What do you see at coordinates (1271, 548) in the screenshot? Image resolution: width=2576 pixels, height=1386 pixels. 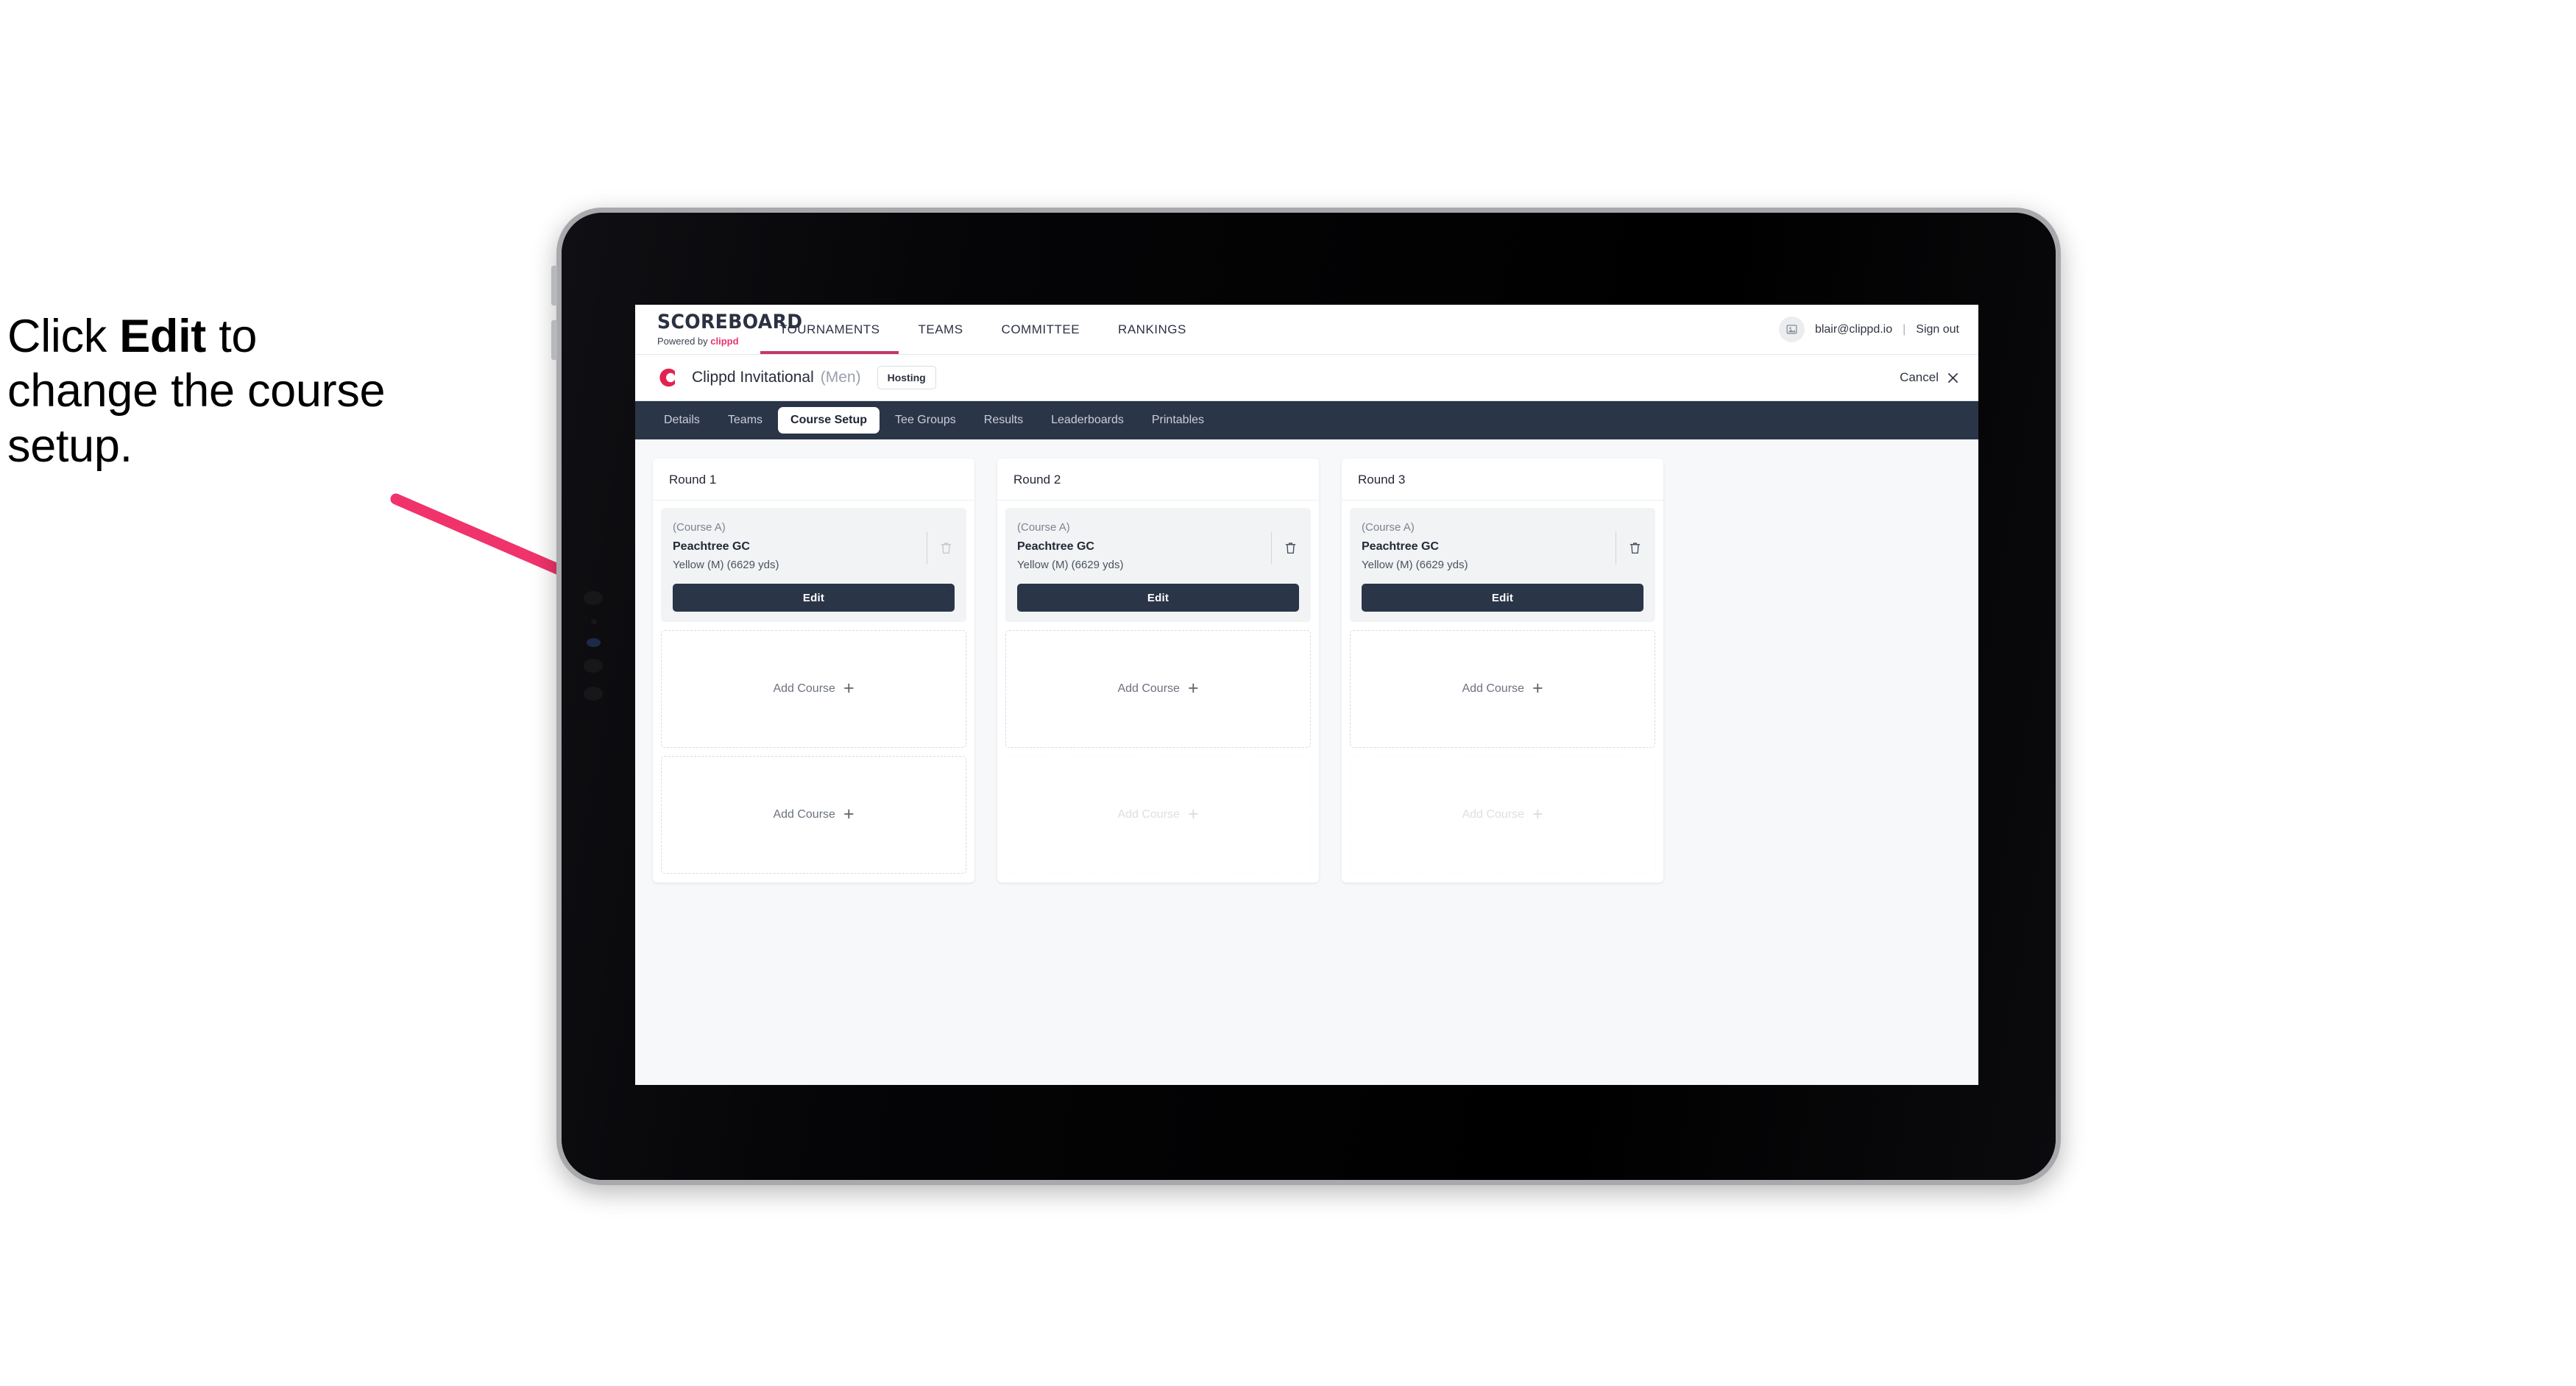 I see `divider` at bounding box center [1271, 548].